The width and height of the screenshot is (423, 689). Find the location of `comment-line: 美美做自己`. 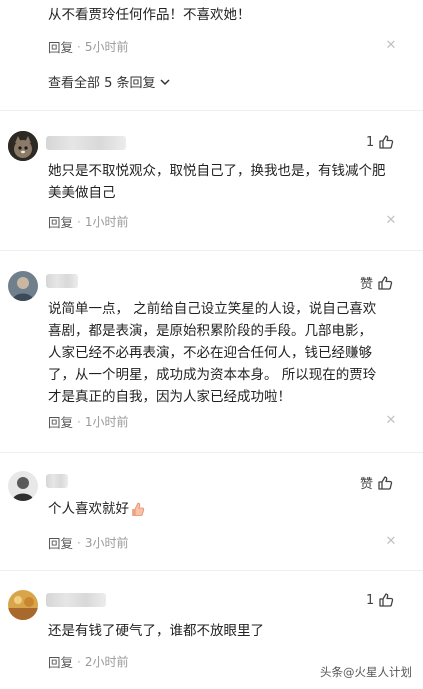

comment-line: 美美做自己 is located at coordinates (82, 193).